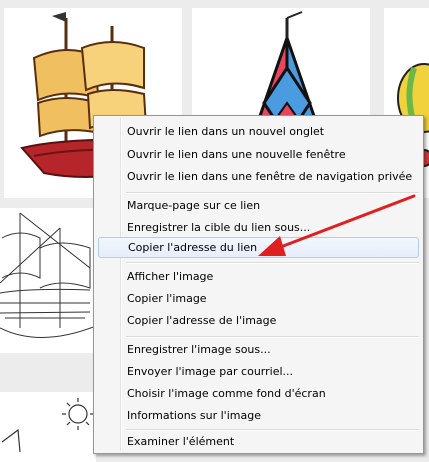 This screenshot has height=462, width=429. What do you see at coordinates (170, 277) in the screenshot?
I see `menu-view-image: Afficher l'image` at bounding box center [170, 277].